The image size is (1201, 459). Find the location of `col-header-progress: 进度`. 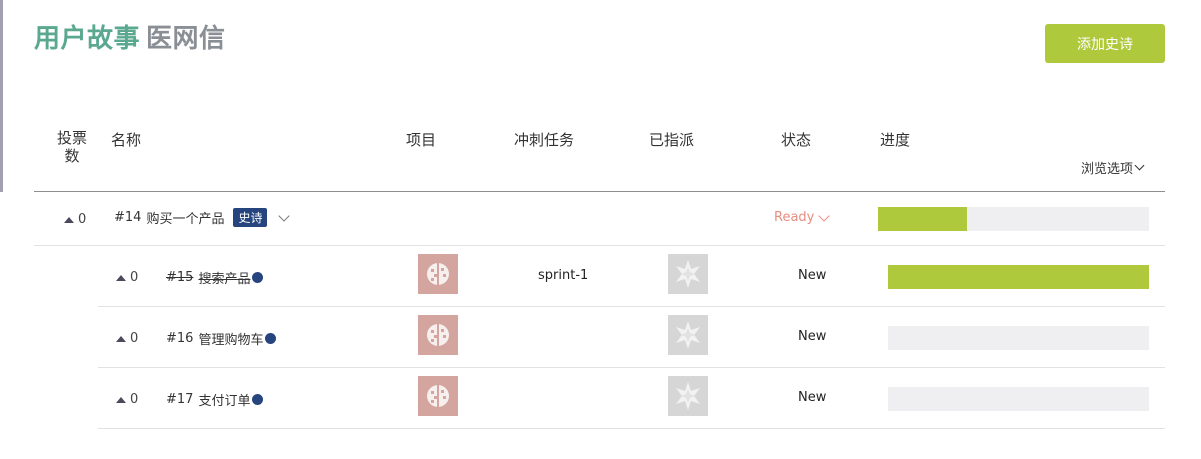

col-header-progress: 进度 is located at coordinates (895, 139).